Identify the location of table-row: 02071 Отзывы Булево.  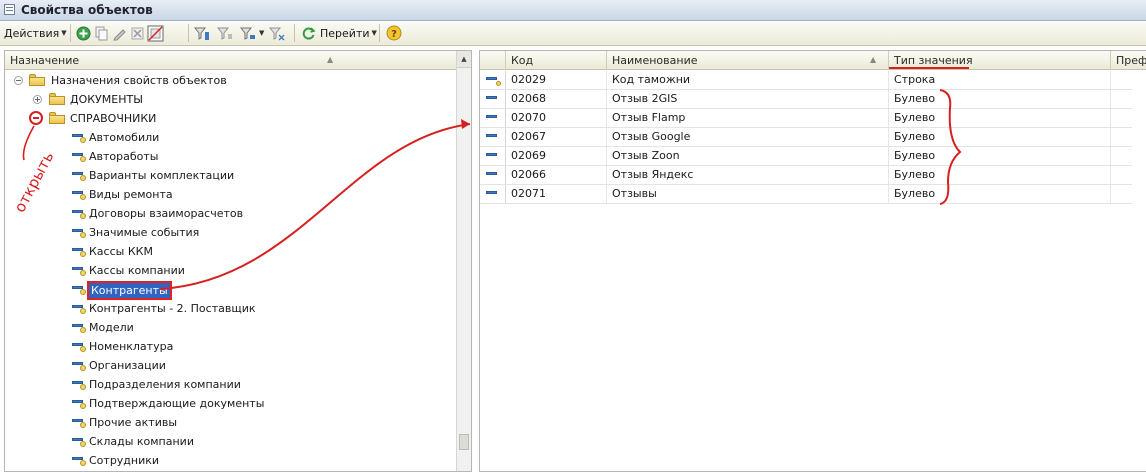
(806, 194).